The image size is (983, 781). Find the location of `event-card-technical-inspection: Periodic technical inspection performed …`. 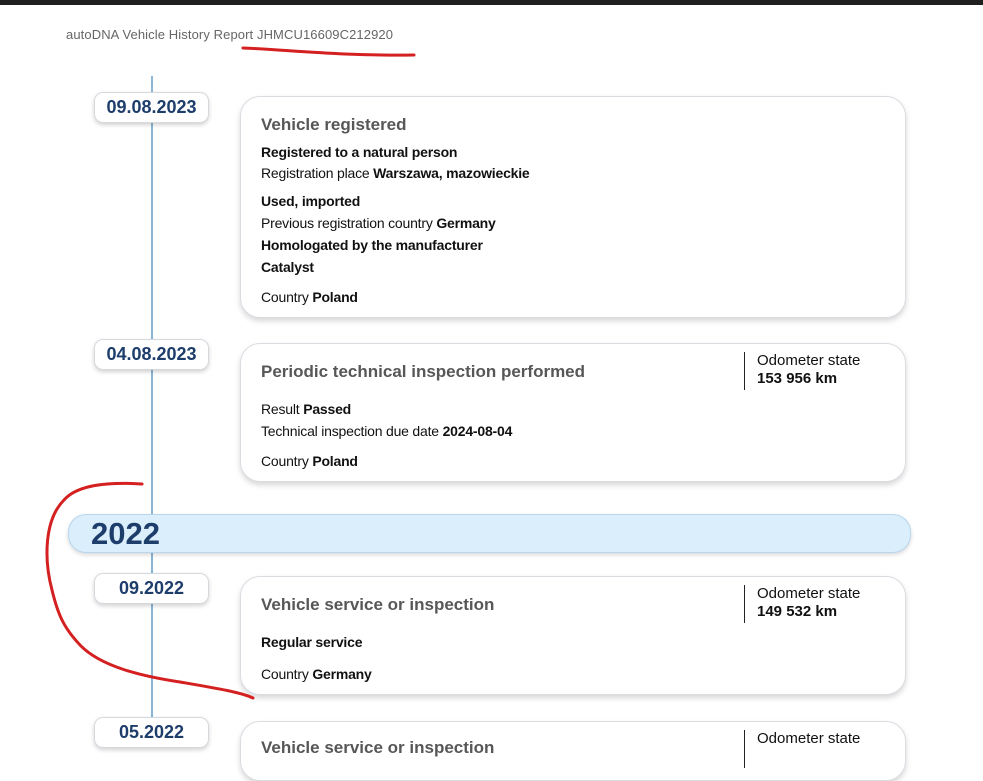

event-card-technical-inspection: Periodic technical inspection performed … is located at coordinates (573, 412).